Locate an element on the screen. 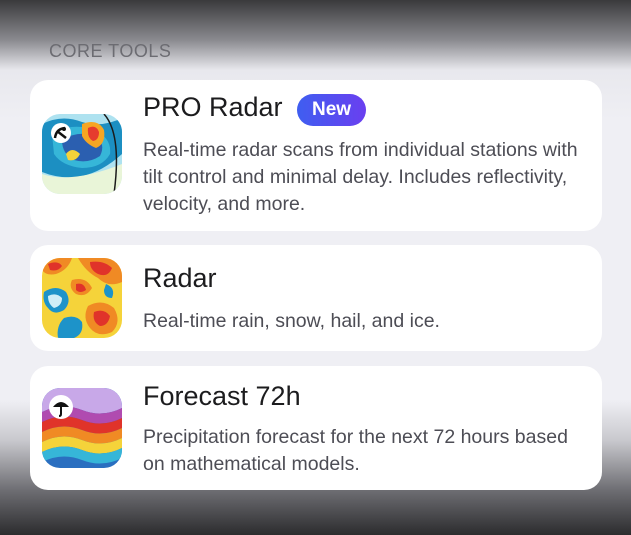  forecast-umbrella-icon is located at coordinates (82, 428).